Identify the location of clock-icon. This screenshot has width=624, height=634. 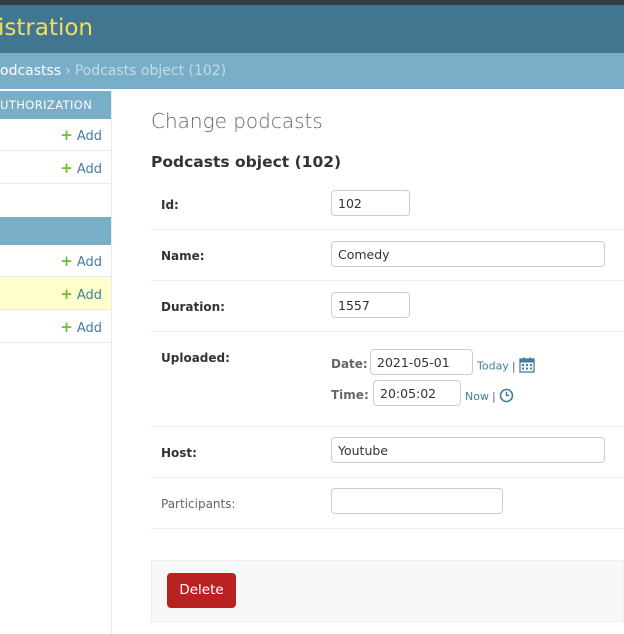
(506, 397).